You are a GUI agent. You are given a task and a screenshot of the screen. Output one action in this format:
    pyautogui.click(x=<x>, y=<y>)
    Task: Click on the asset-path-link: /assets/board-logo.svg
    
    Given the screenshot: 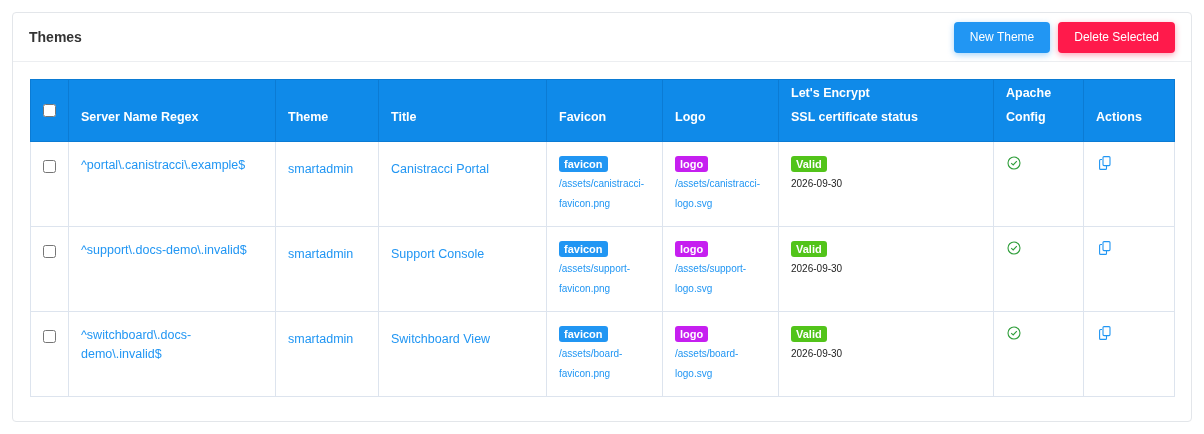 What is the action you would take?
    pyautogui.click(x=721, y=364)
    